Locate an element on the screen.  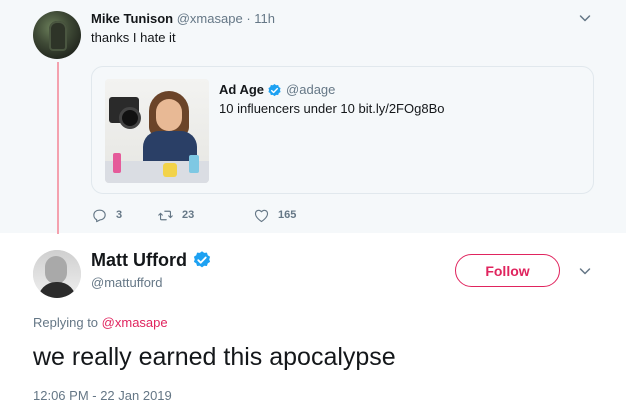
camera-lens-shape is located at coordinates (130, 118).